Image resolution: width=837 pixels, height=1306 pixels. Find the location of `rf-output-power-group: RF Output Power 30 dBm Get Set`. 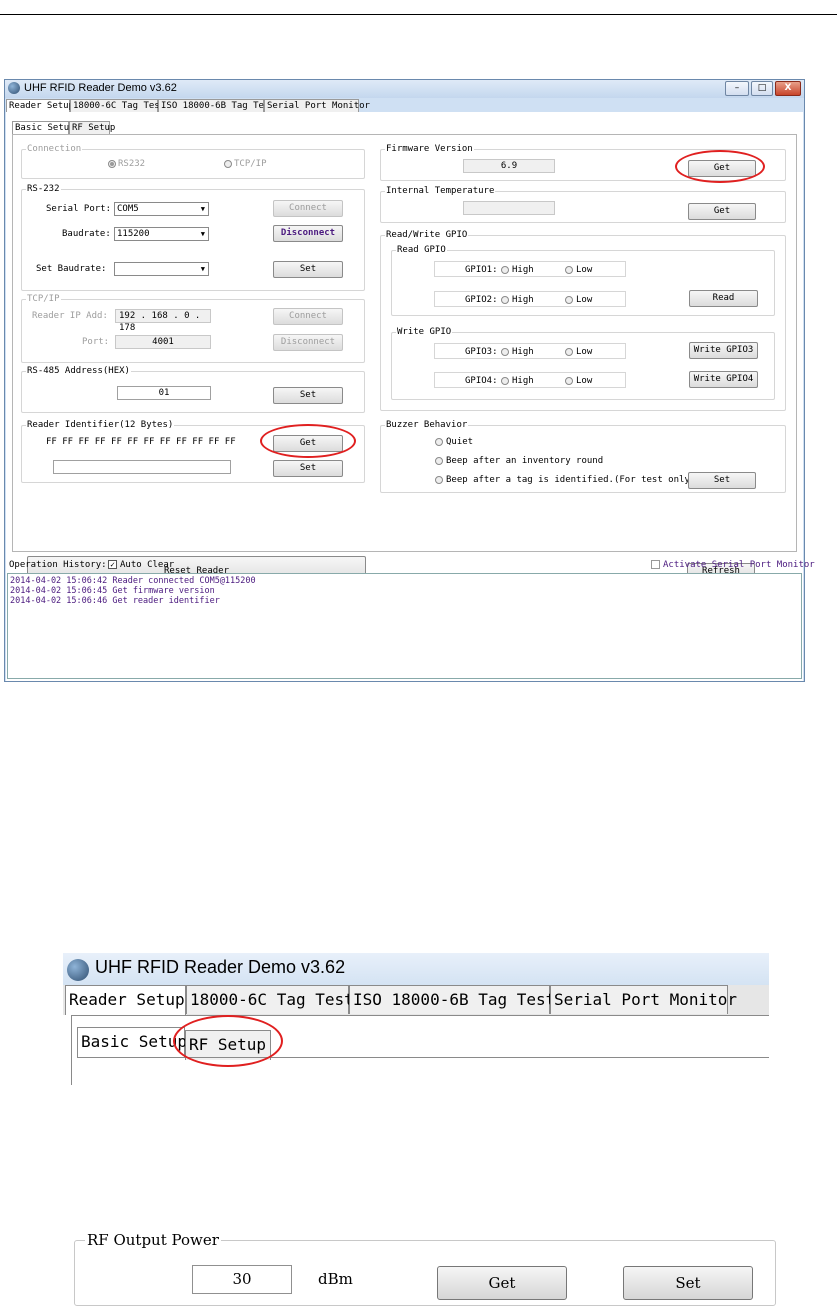

rf-output-power-group: RF Output Power 30 dBm Get Set is located at coordinates (425, 1268).